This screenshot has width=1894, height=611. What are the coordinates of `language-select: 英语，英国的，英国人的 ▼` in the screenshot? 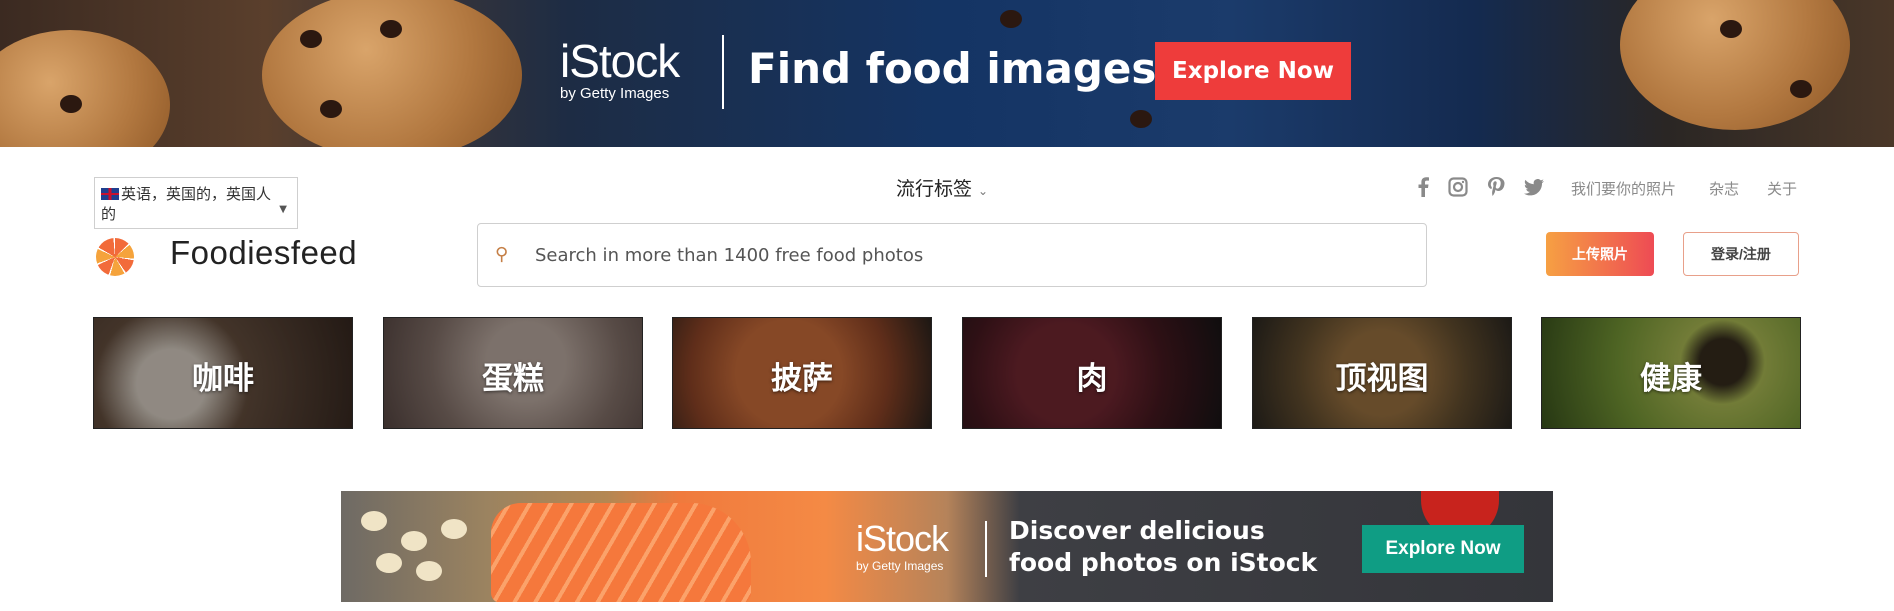 It's located at (196, 203).